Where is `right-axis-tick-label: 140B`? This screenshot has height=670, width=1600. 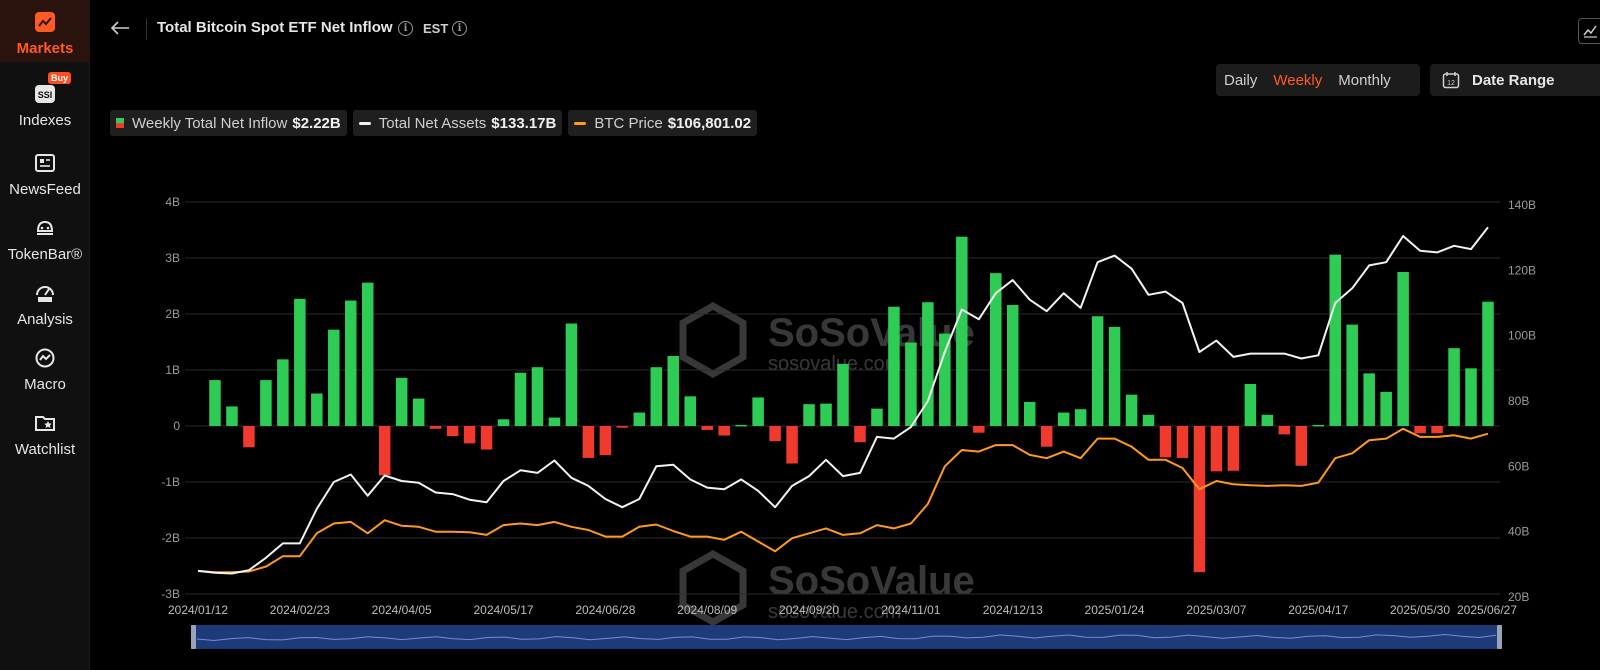
right-axis-tick-label: 140B is located at coordinates (1522, 205).